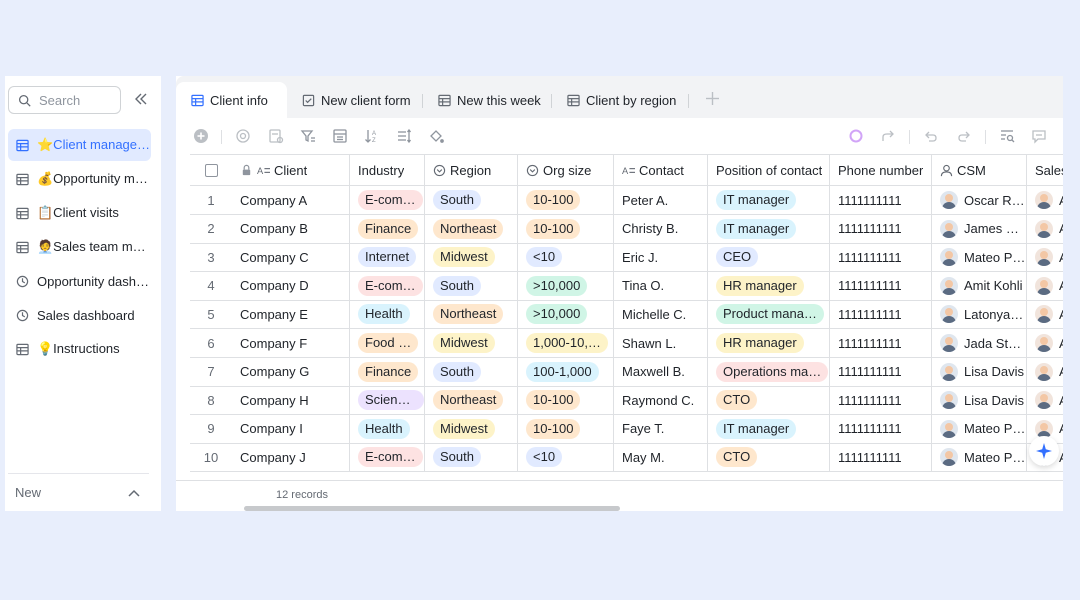  I want to click on cell-contact: Raymond C., so click(661, 400).